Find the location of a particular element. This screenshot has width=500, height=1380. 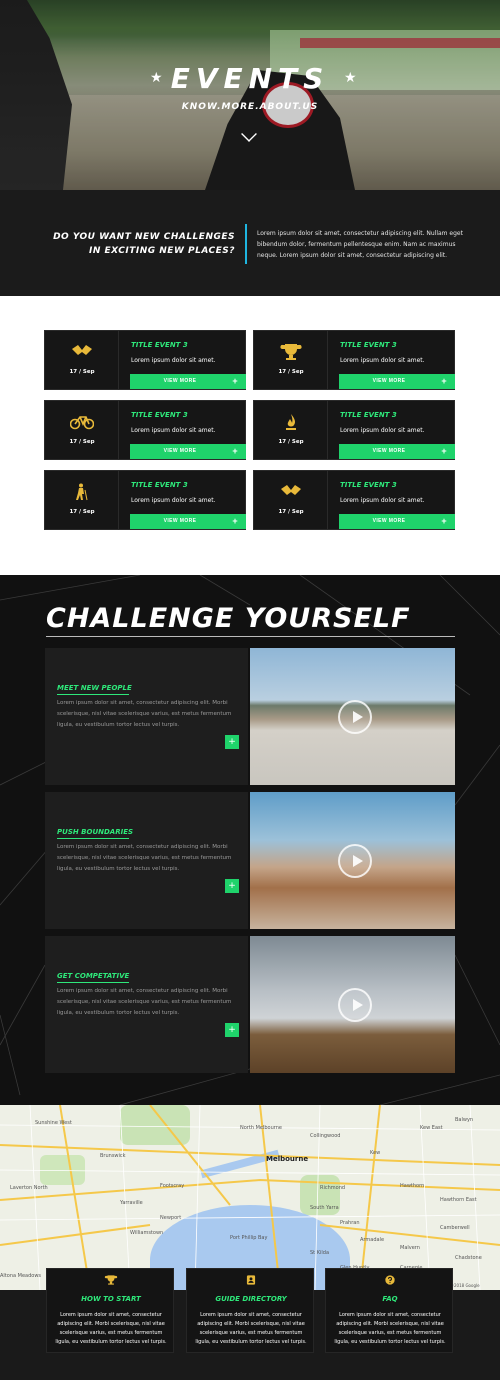

skateboard-video-thumbnail is located at coordinates (352, 860).